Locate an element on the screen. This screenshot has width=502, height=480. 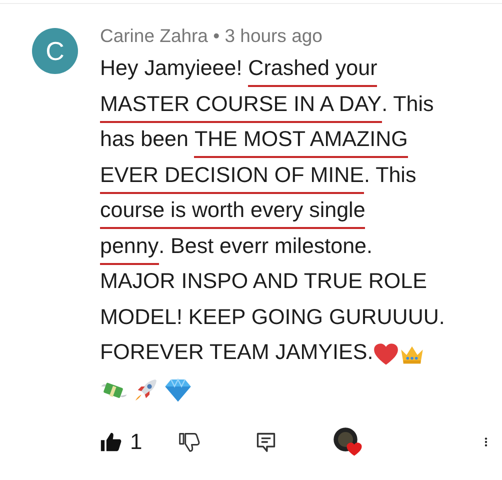
user-avatar: C is located at coordinates (55, 51).